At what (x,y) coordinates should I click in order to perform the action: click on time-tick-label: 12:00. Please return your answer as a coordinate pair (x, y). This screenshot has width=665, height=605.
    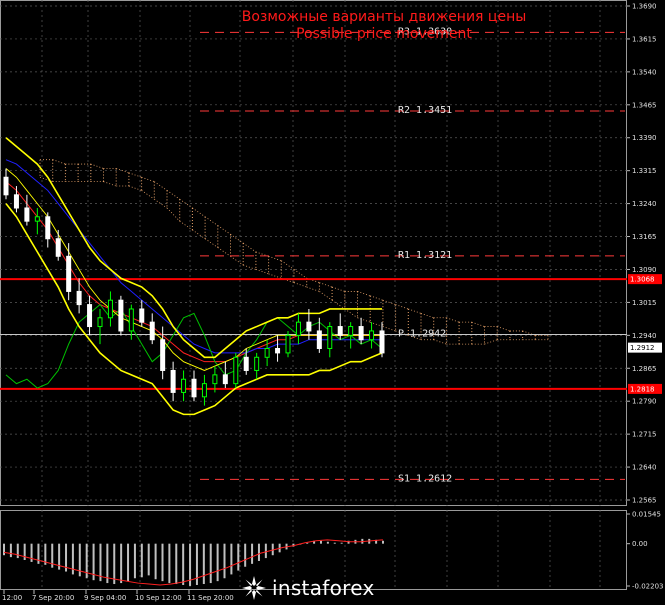
    Looking at the image, I should click on (12, 598).